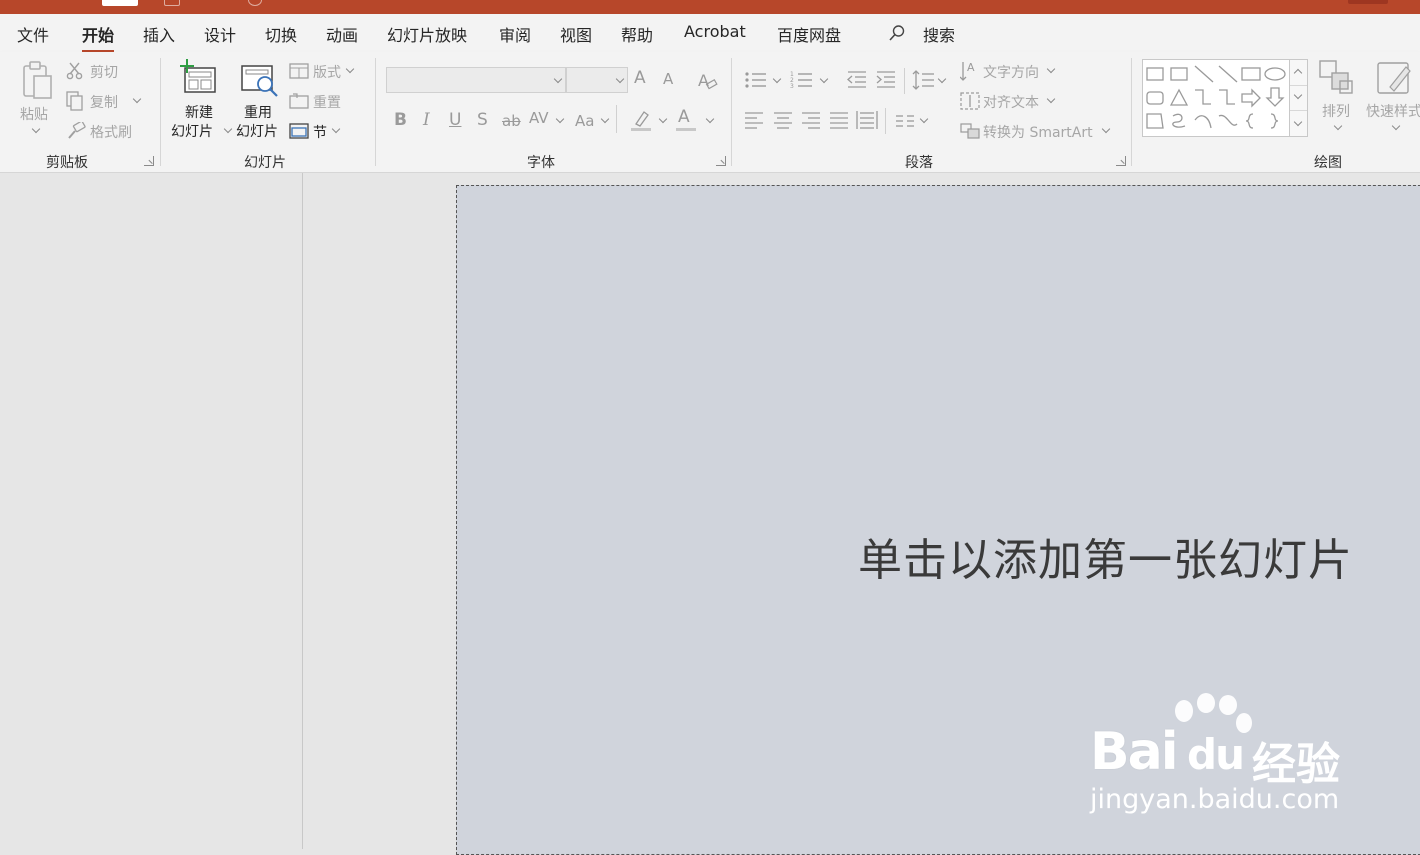 This screenshot has width=1420, height=855. I want to click on paintbrush-icon, so click(77, 130).